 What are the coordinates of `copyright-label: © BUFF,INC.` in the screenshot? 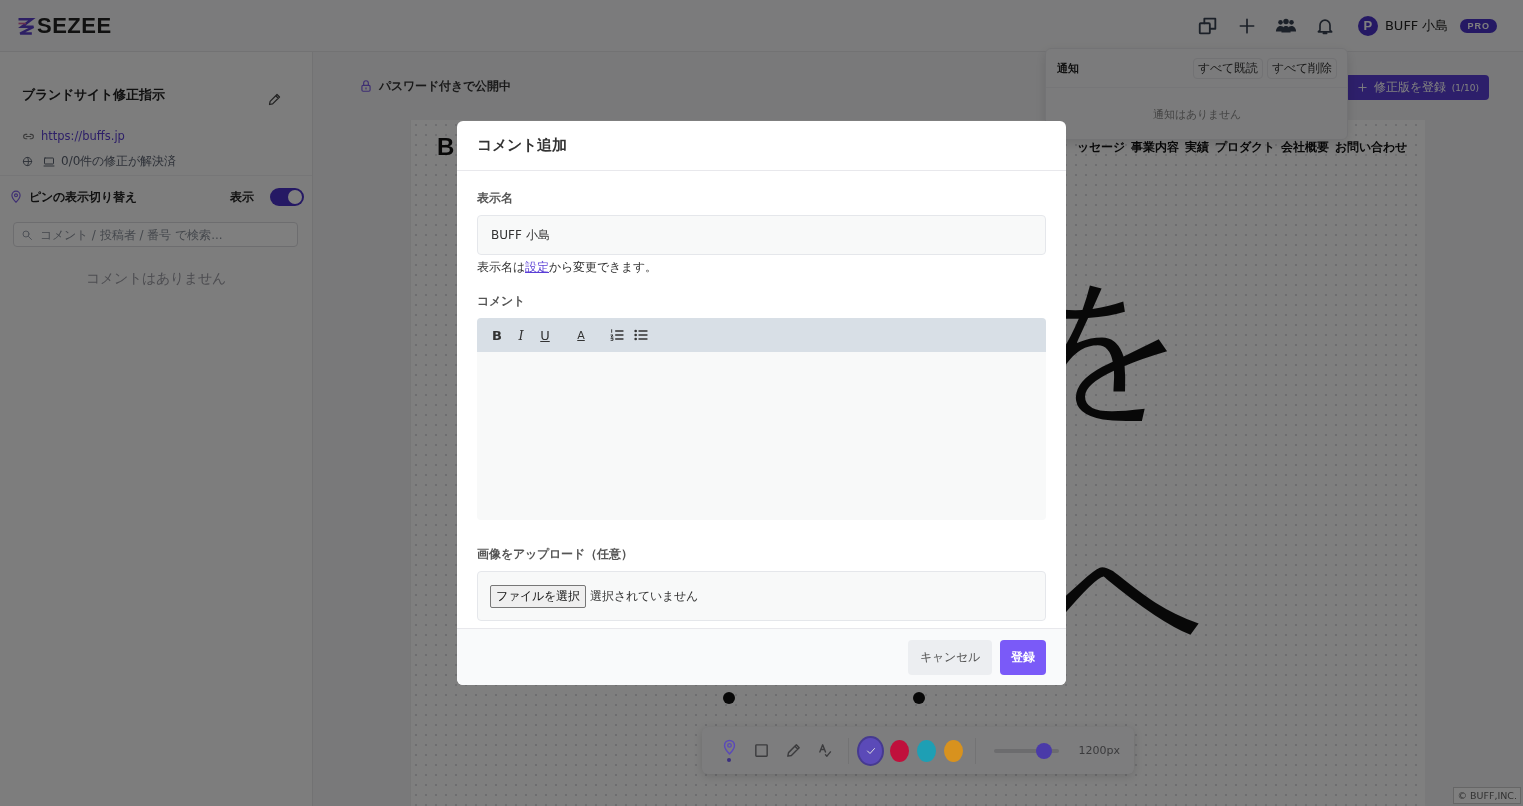 It's located at (1487, 795).